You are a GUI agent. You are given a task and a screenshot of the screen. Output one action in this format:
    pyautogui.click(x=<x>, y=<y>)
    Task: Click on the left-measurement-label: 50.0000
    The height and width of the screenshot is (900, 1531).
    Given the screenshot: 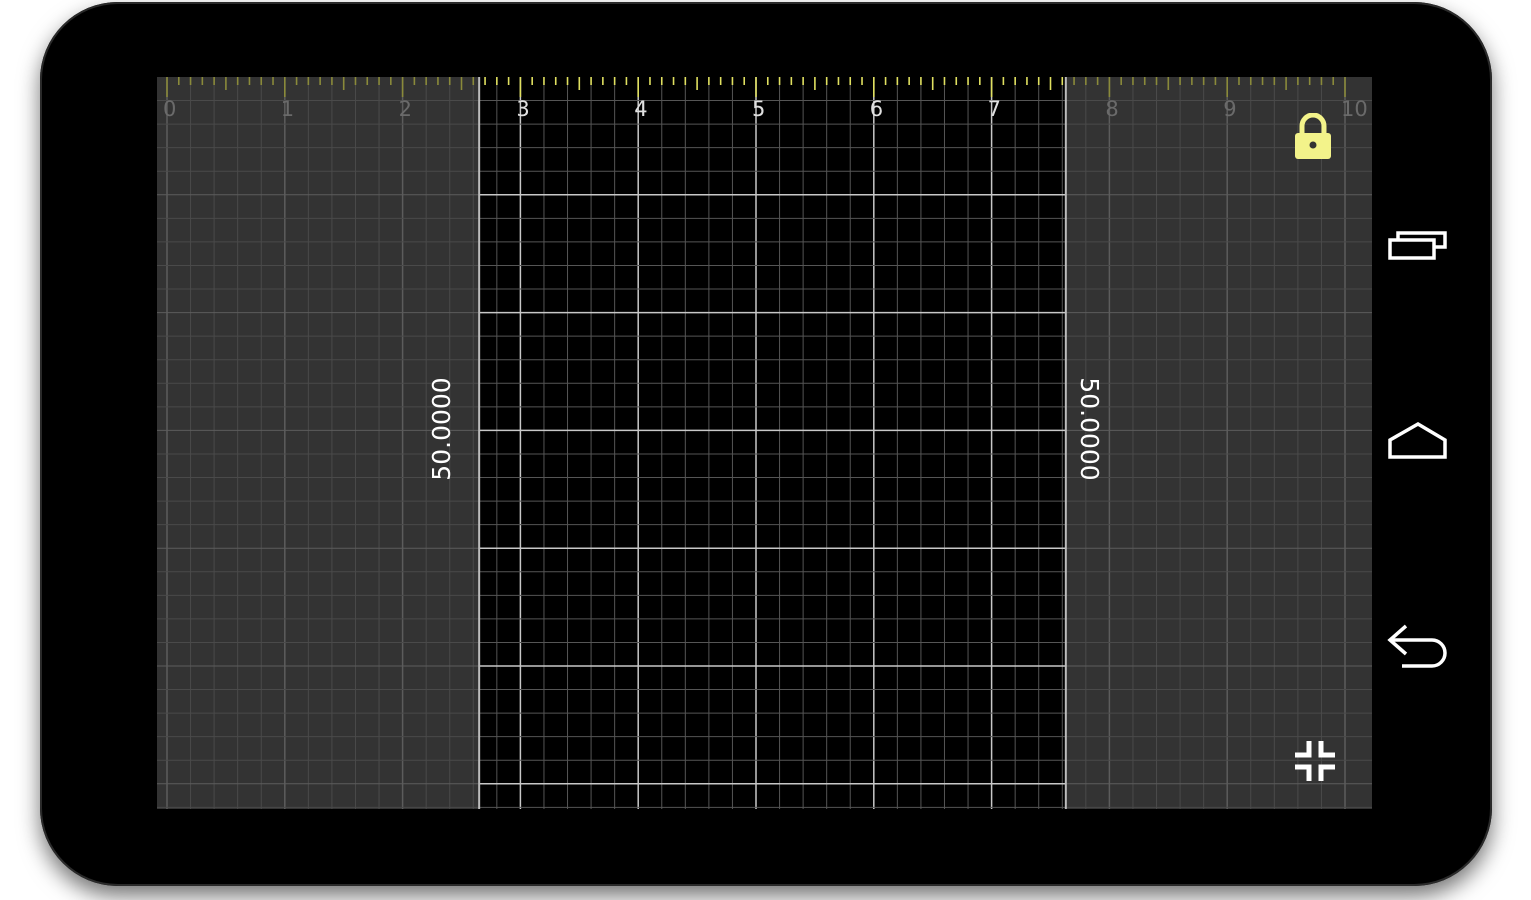 What is the action you would take?
    pyautogui.click(x=441, y=429)
    